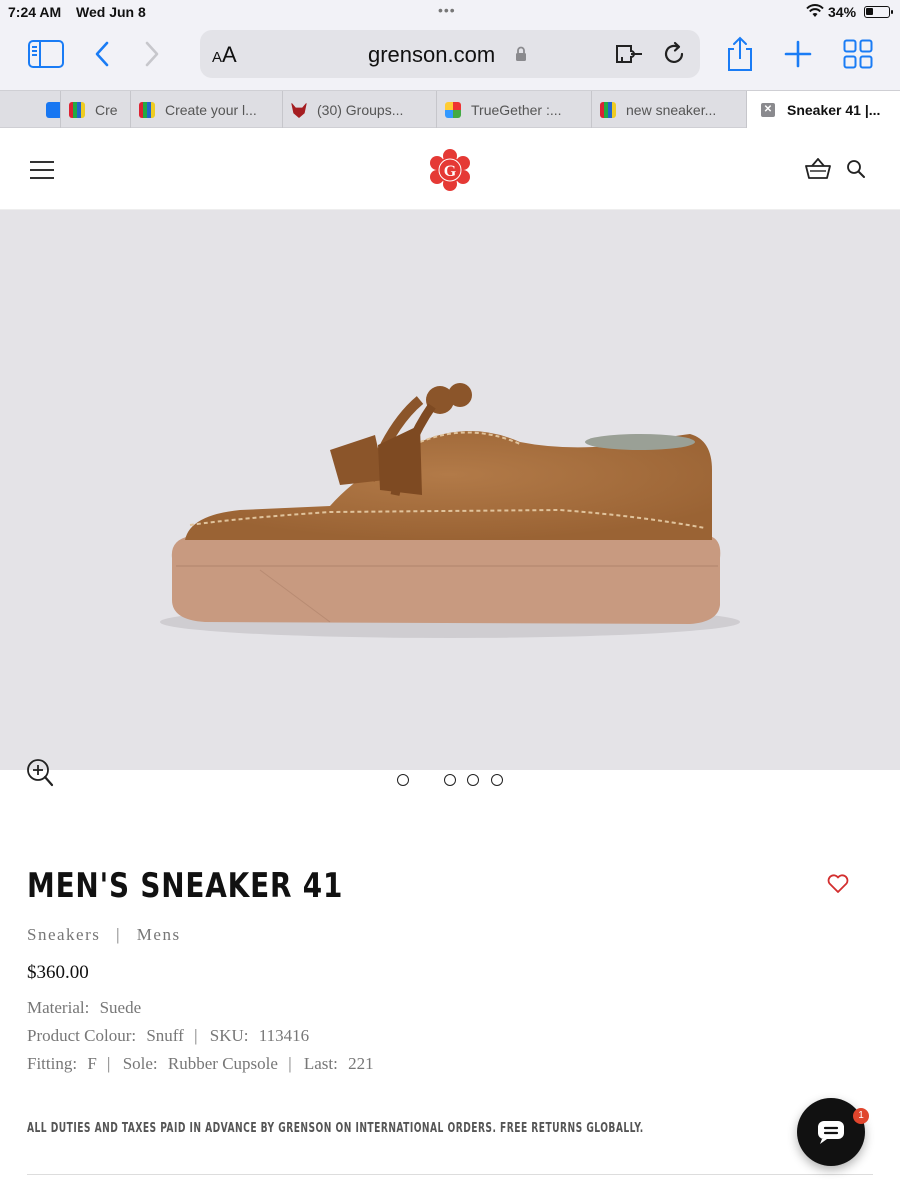 Image resolution: width=900 pixels, height=1200 pixels. What do you see at coordinates (120, 1007) in the screenshot?
I see `spec-value: Suede` at bounding box center [120, 1007].